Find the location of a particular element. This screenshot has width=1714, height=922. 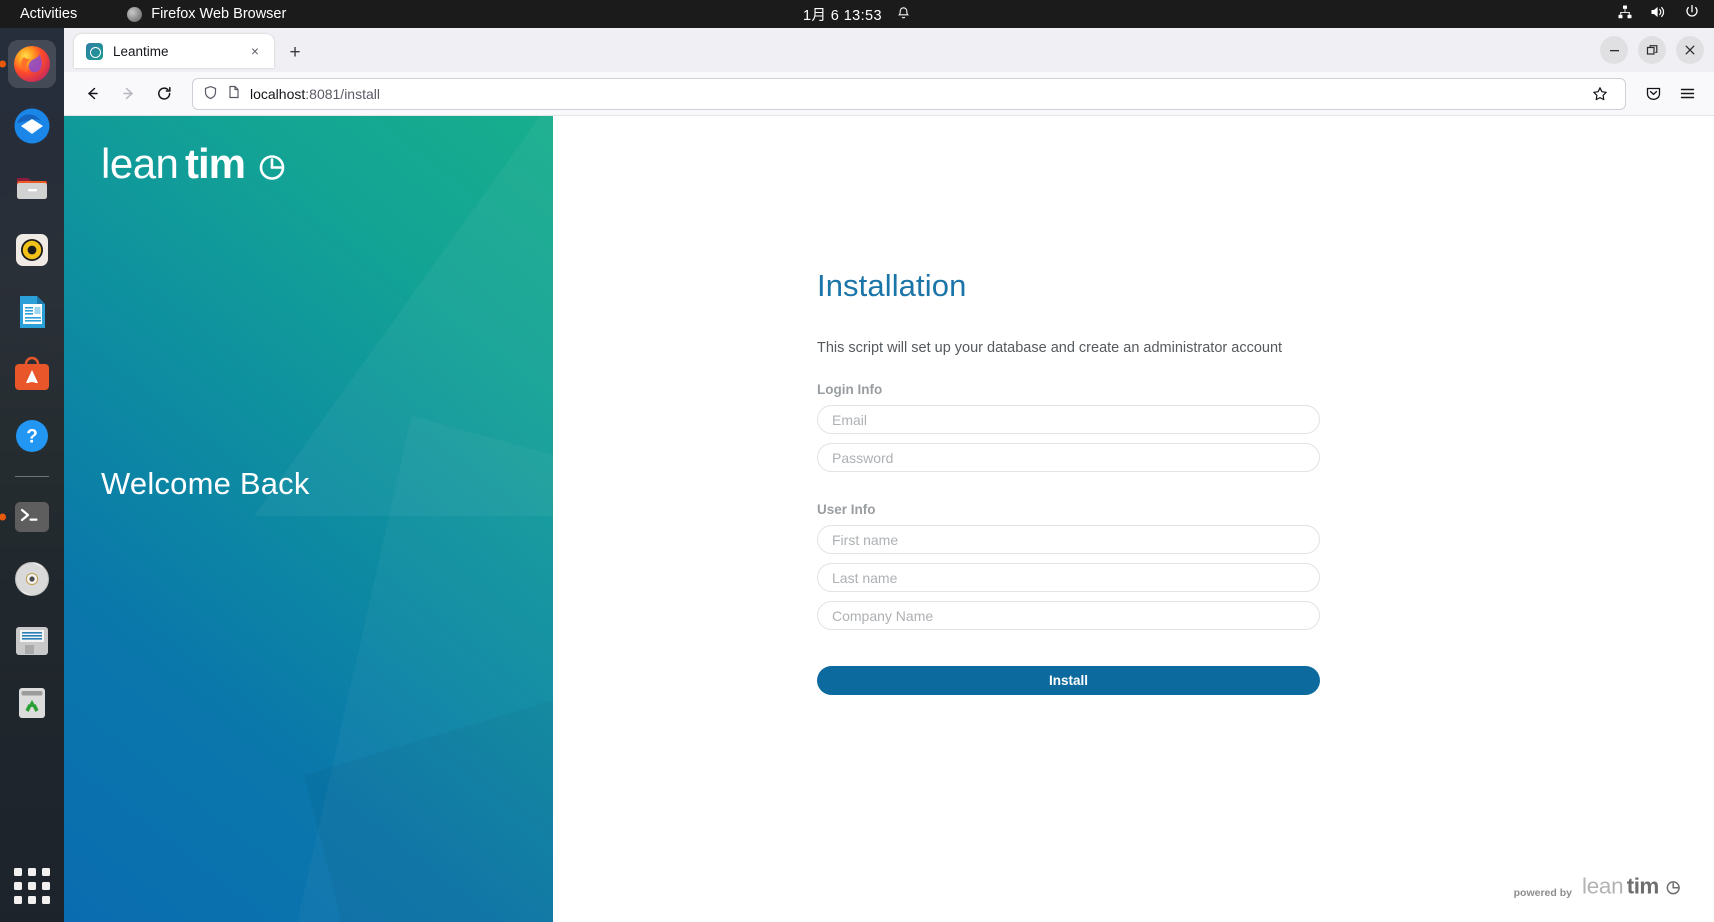

back-button is located at coordinates (92, 94).